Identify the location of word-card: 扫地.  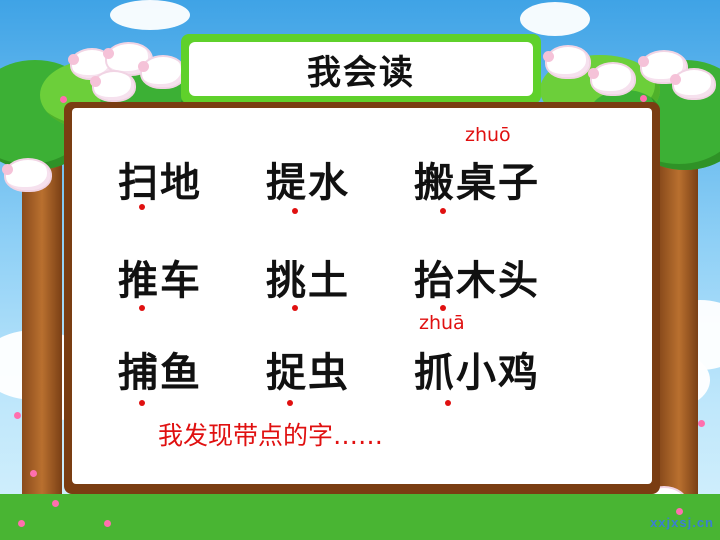
(160, 183).